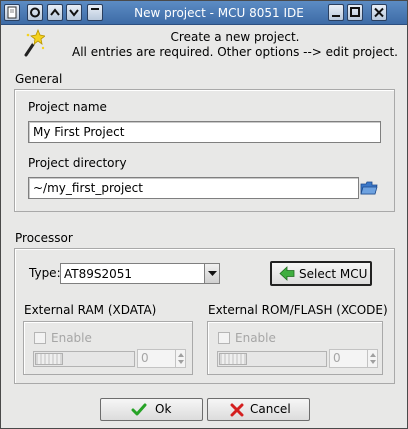 The width and height of the screenshot is (408, 429). What do you see at coordinates (369, 188) in the screenshot?
I see `open-folder-icon` at bounding box center [369, 188].